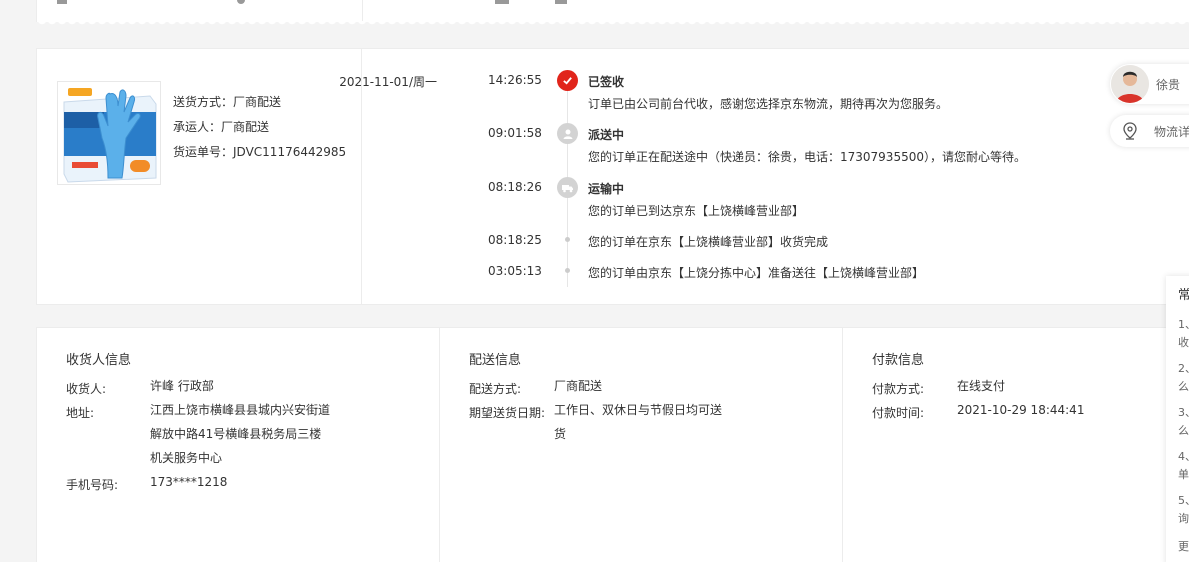 The width and height of the screenshot is (1189, 562). What do you see at coordinates (567, 133) in the screenshot?
I see `courier-icon` at bounding box center [567, 133].